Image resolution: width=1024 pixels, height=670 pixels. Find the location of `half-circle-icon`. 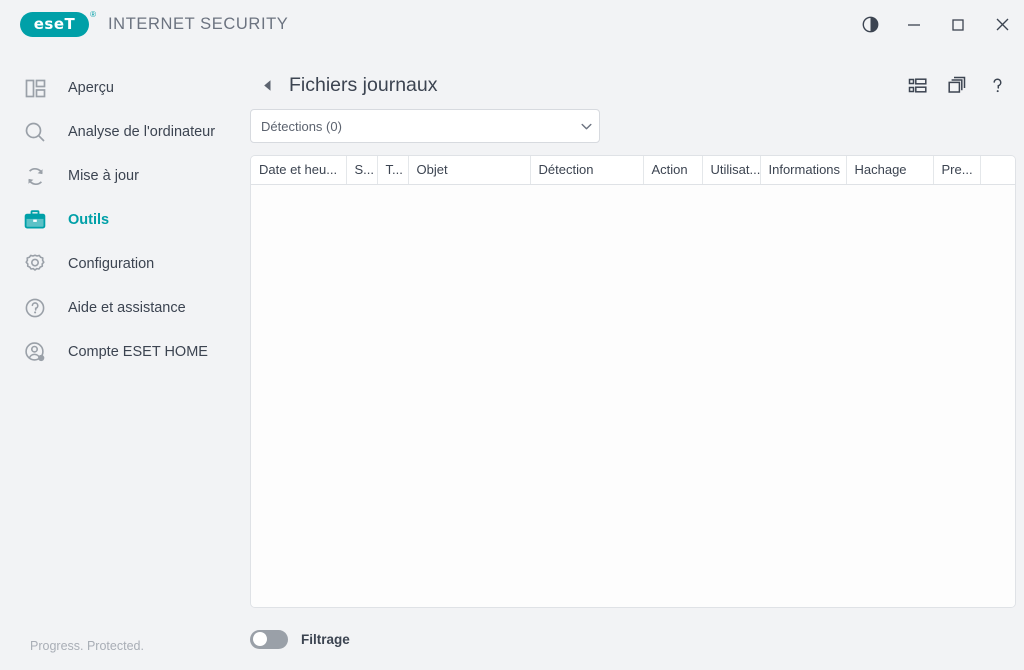

half-circle-icon is located at coordinates (870, 24).